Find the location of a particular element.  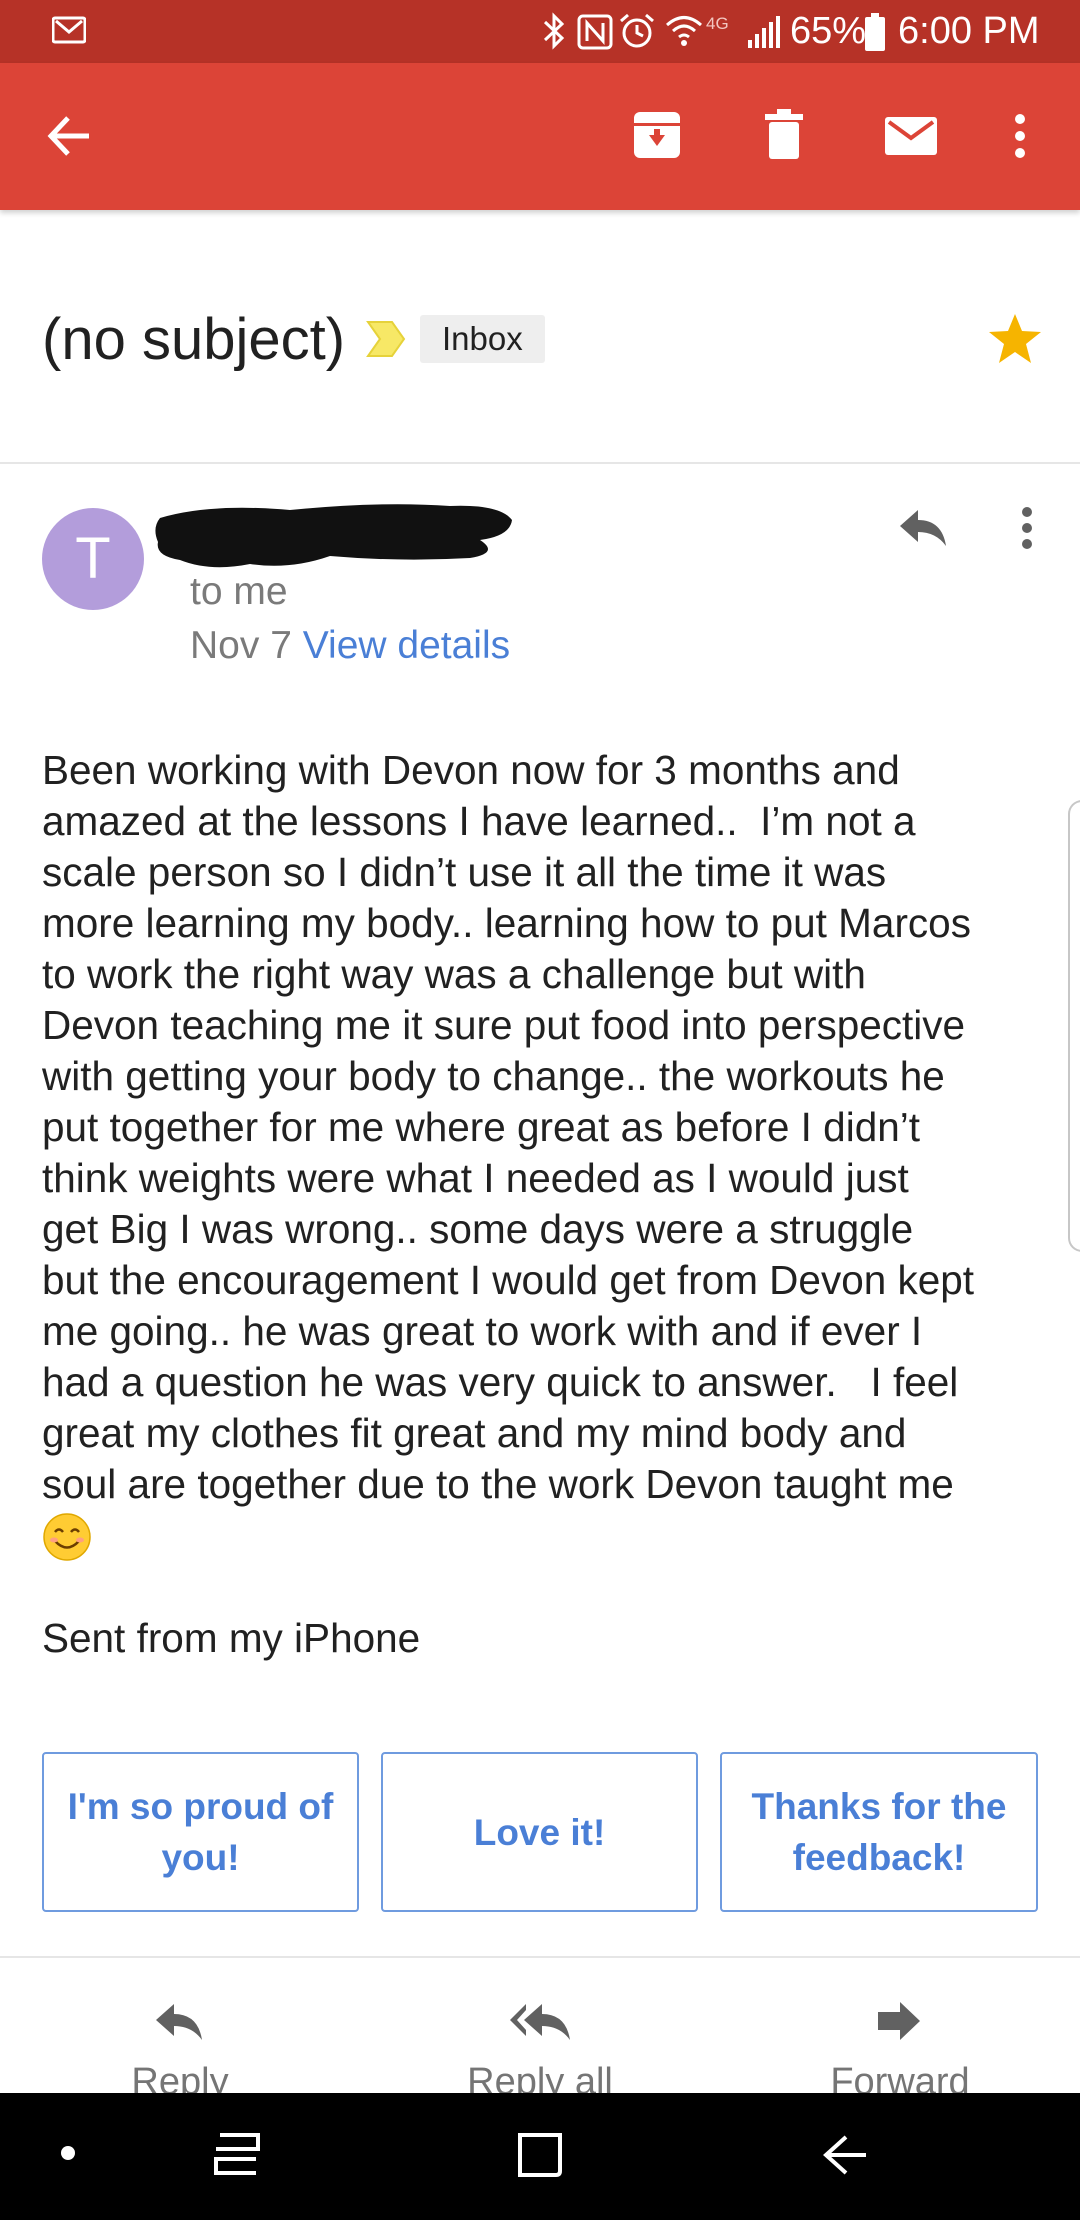

nfc-icon is located at coordinates (595, 32).